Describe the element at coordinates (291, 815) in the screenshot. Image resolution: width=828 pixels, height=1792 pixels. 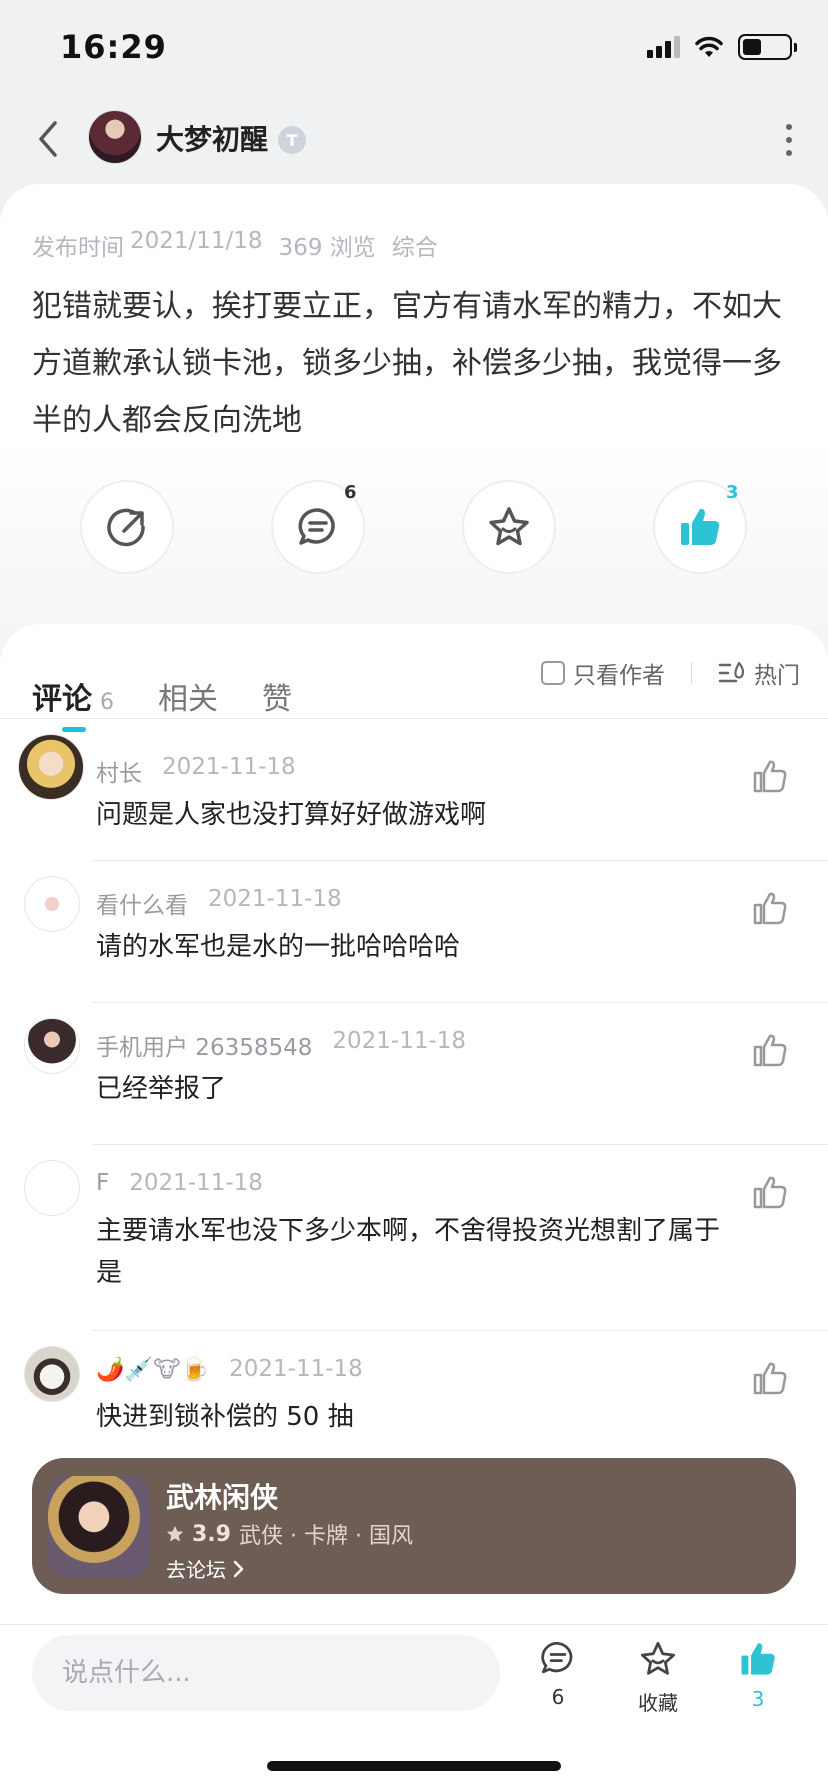
I see `comment-text: 问题是人家也没打算好好做游戏啊` at that location.